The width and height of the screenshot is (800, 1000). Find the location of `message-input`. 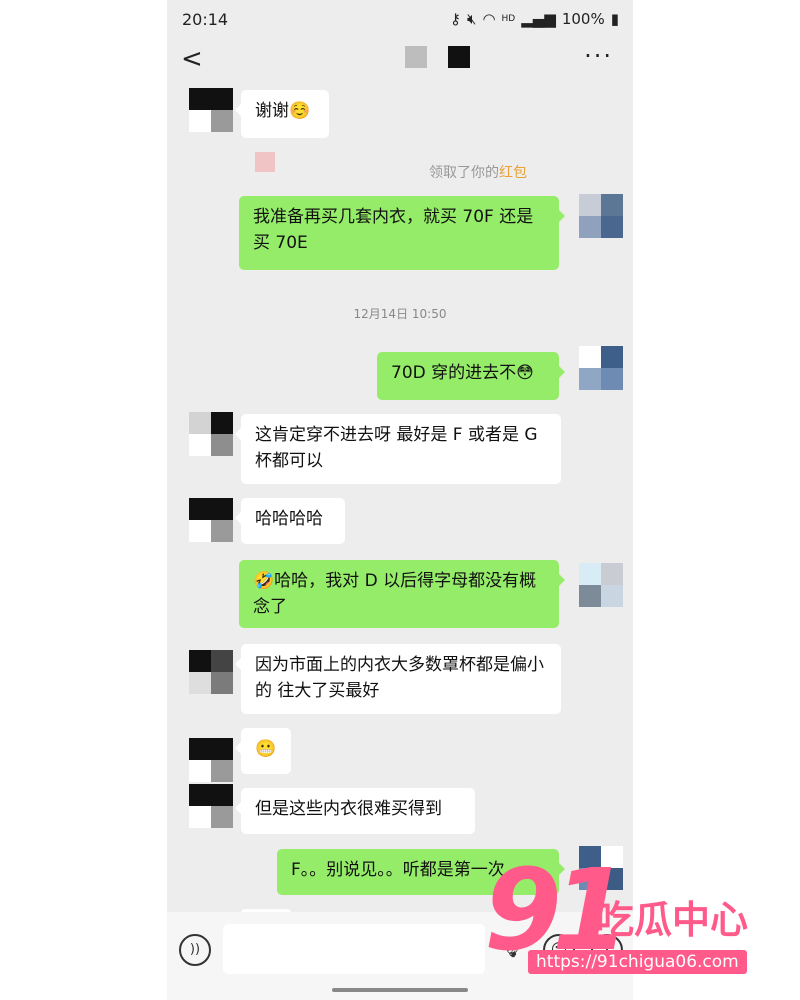

message-input is located at coordinates (354, 949).